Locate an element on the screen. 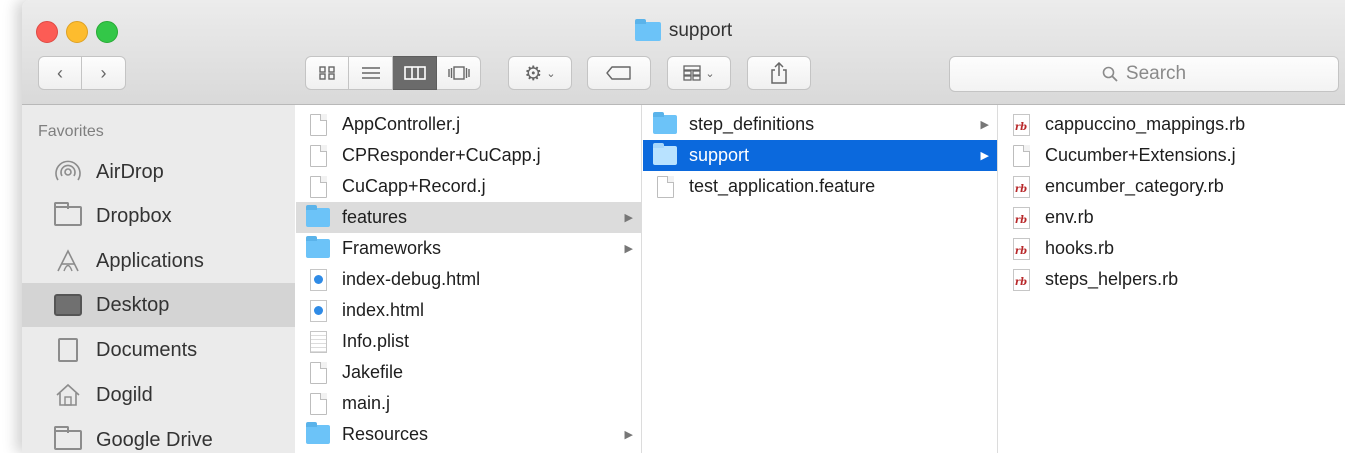 The width and height of the screenshot is (1345, 453). file-row: Cucumber+Extensions.j is located at coordinates (1172, 155).